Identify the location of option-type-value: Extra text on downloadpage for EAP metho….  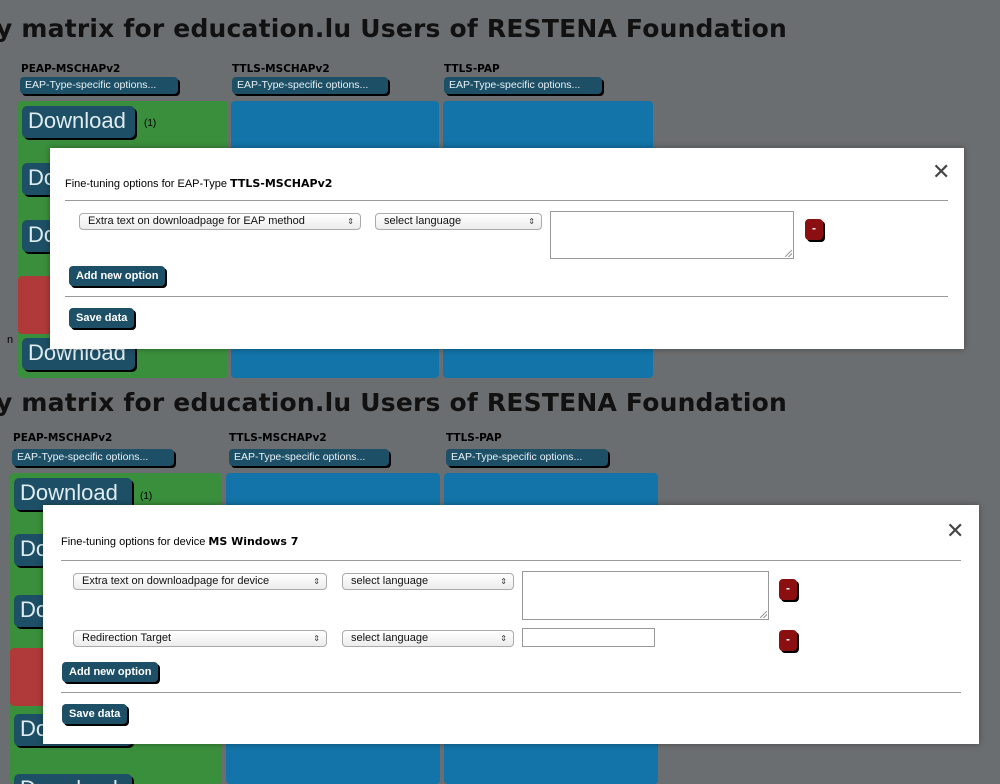
(196, 221).